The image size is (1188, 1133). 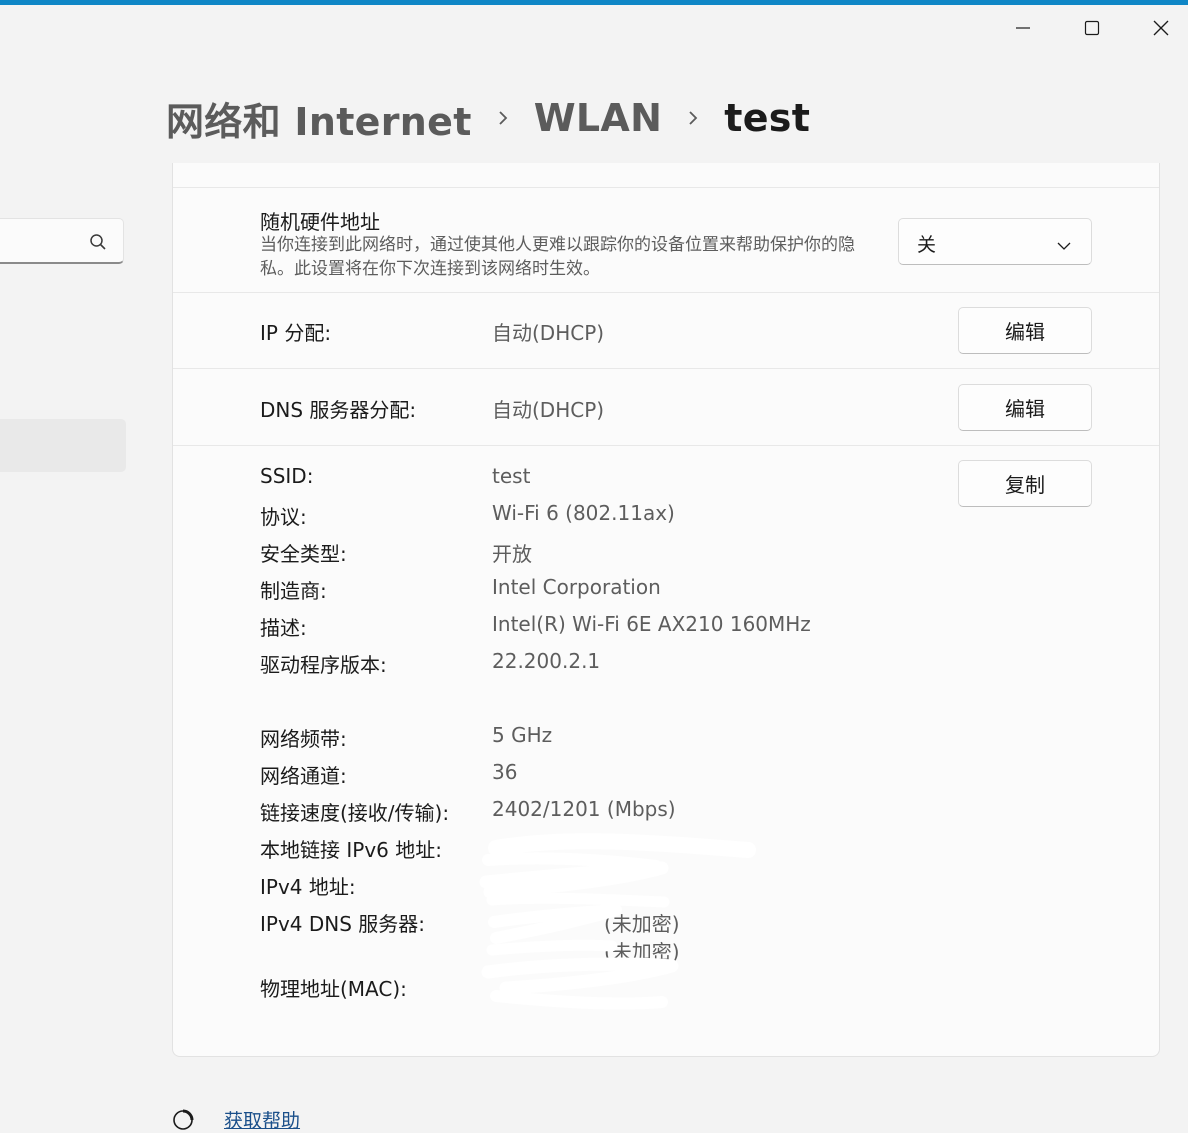 I want to click on close-icon, so click(x=1161, y=28).